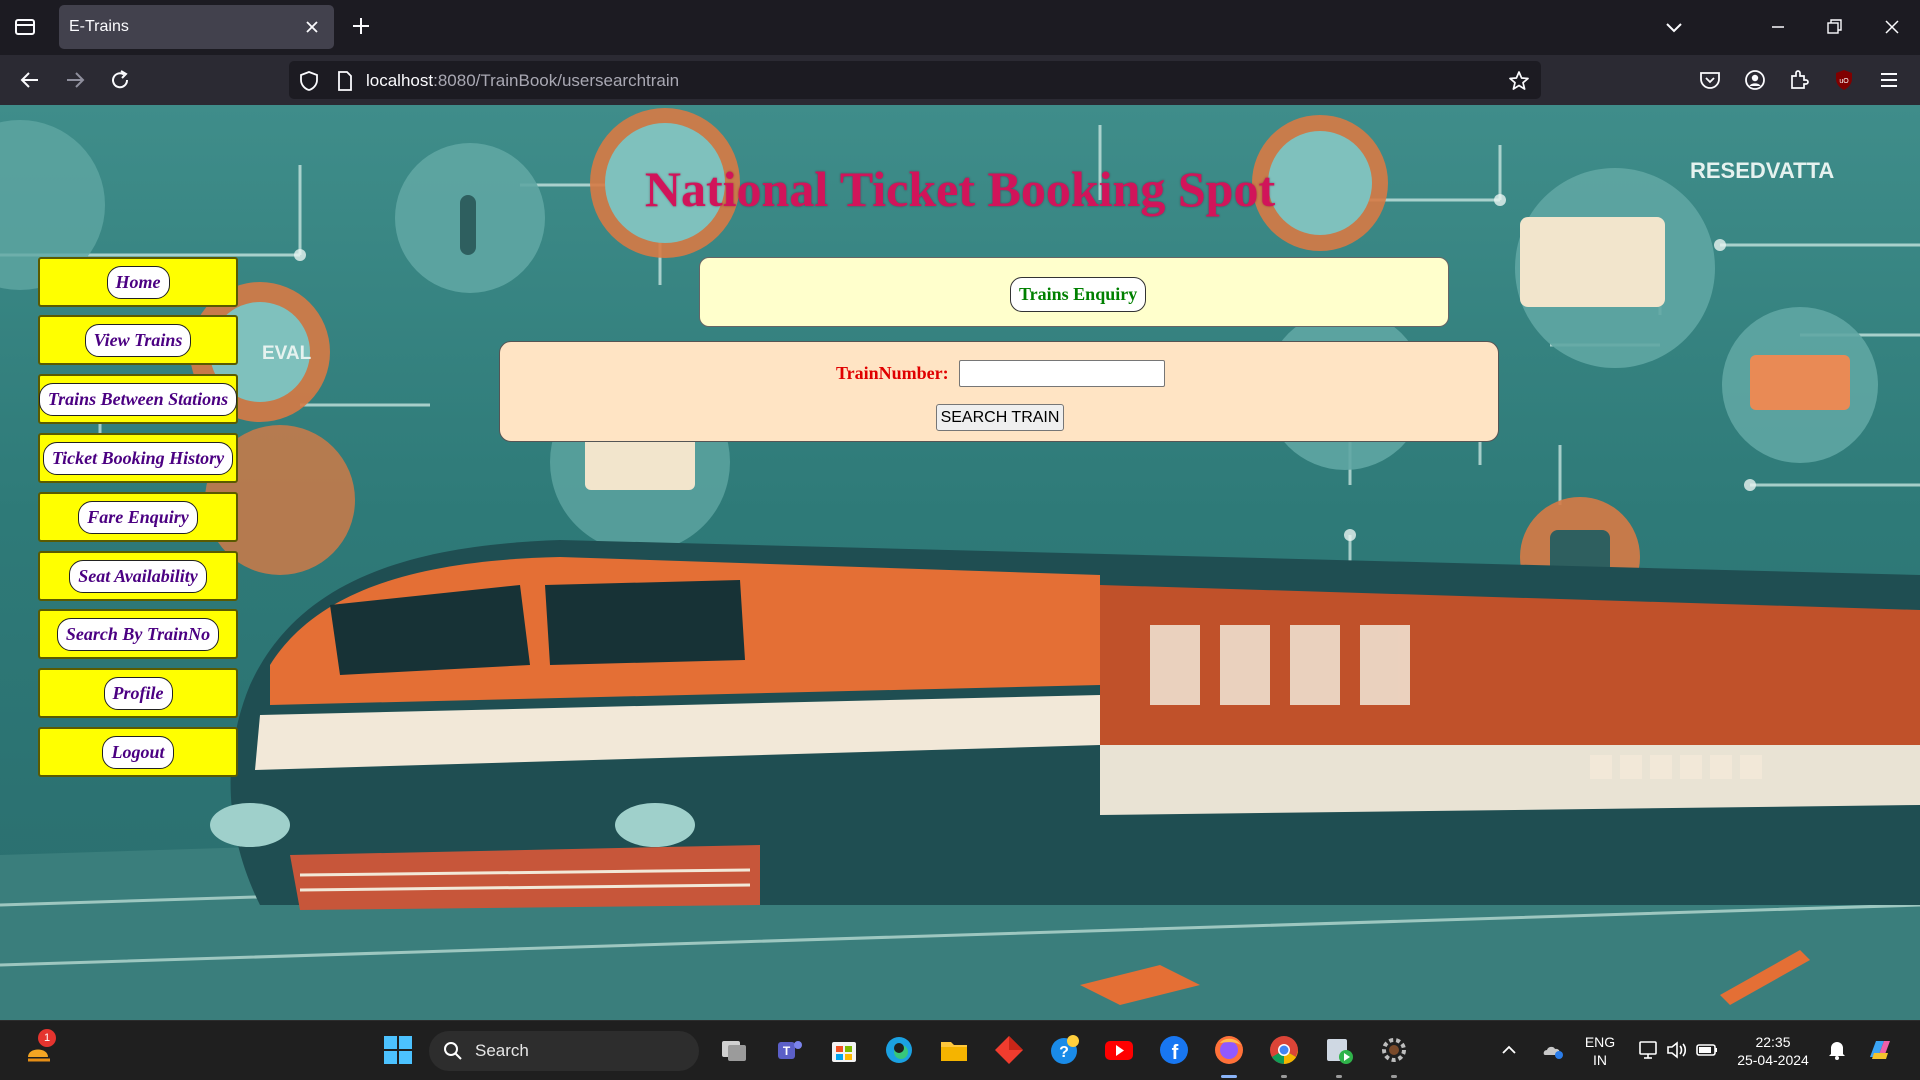  What do you see at coordinates (1553, 1050) in the screenshot?
I see `onedrive-icon` at bounding box center [1553, 1050].